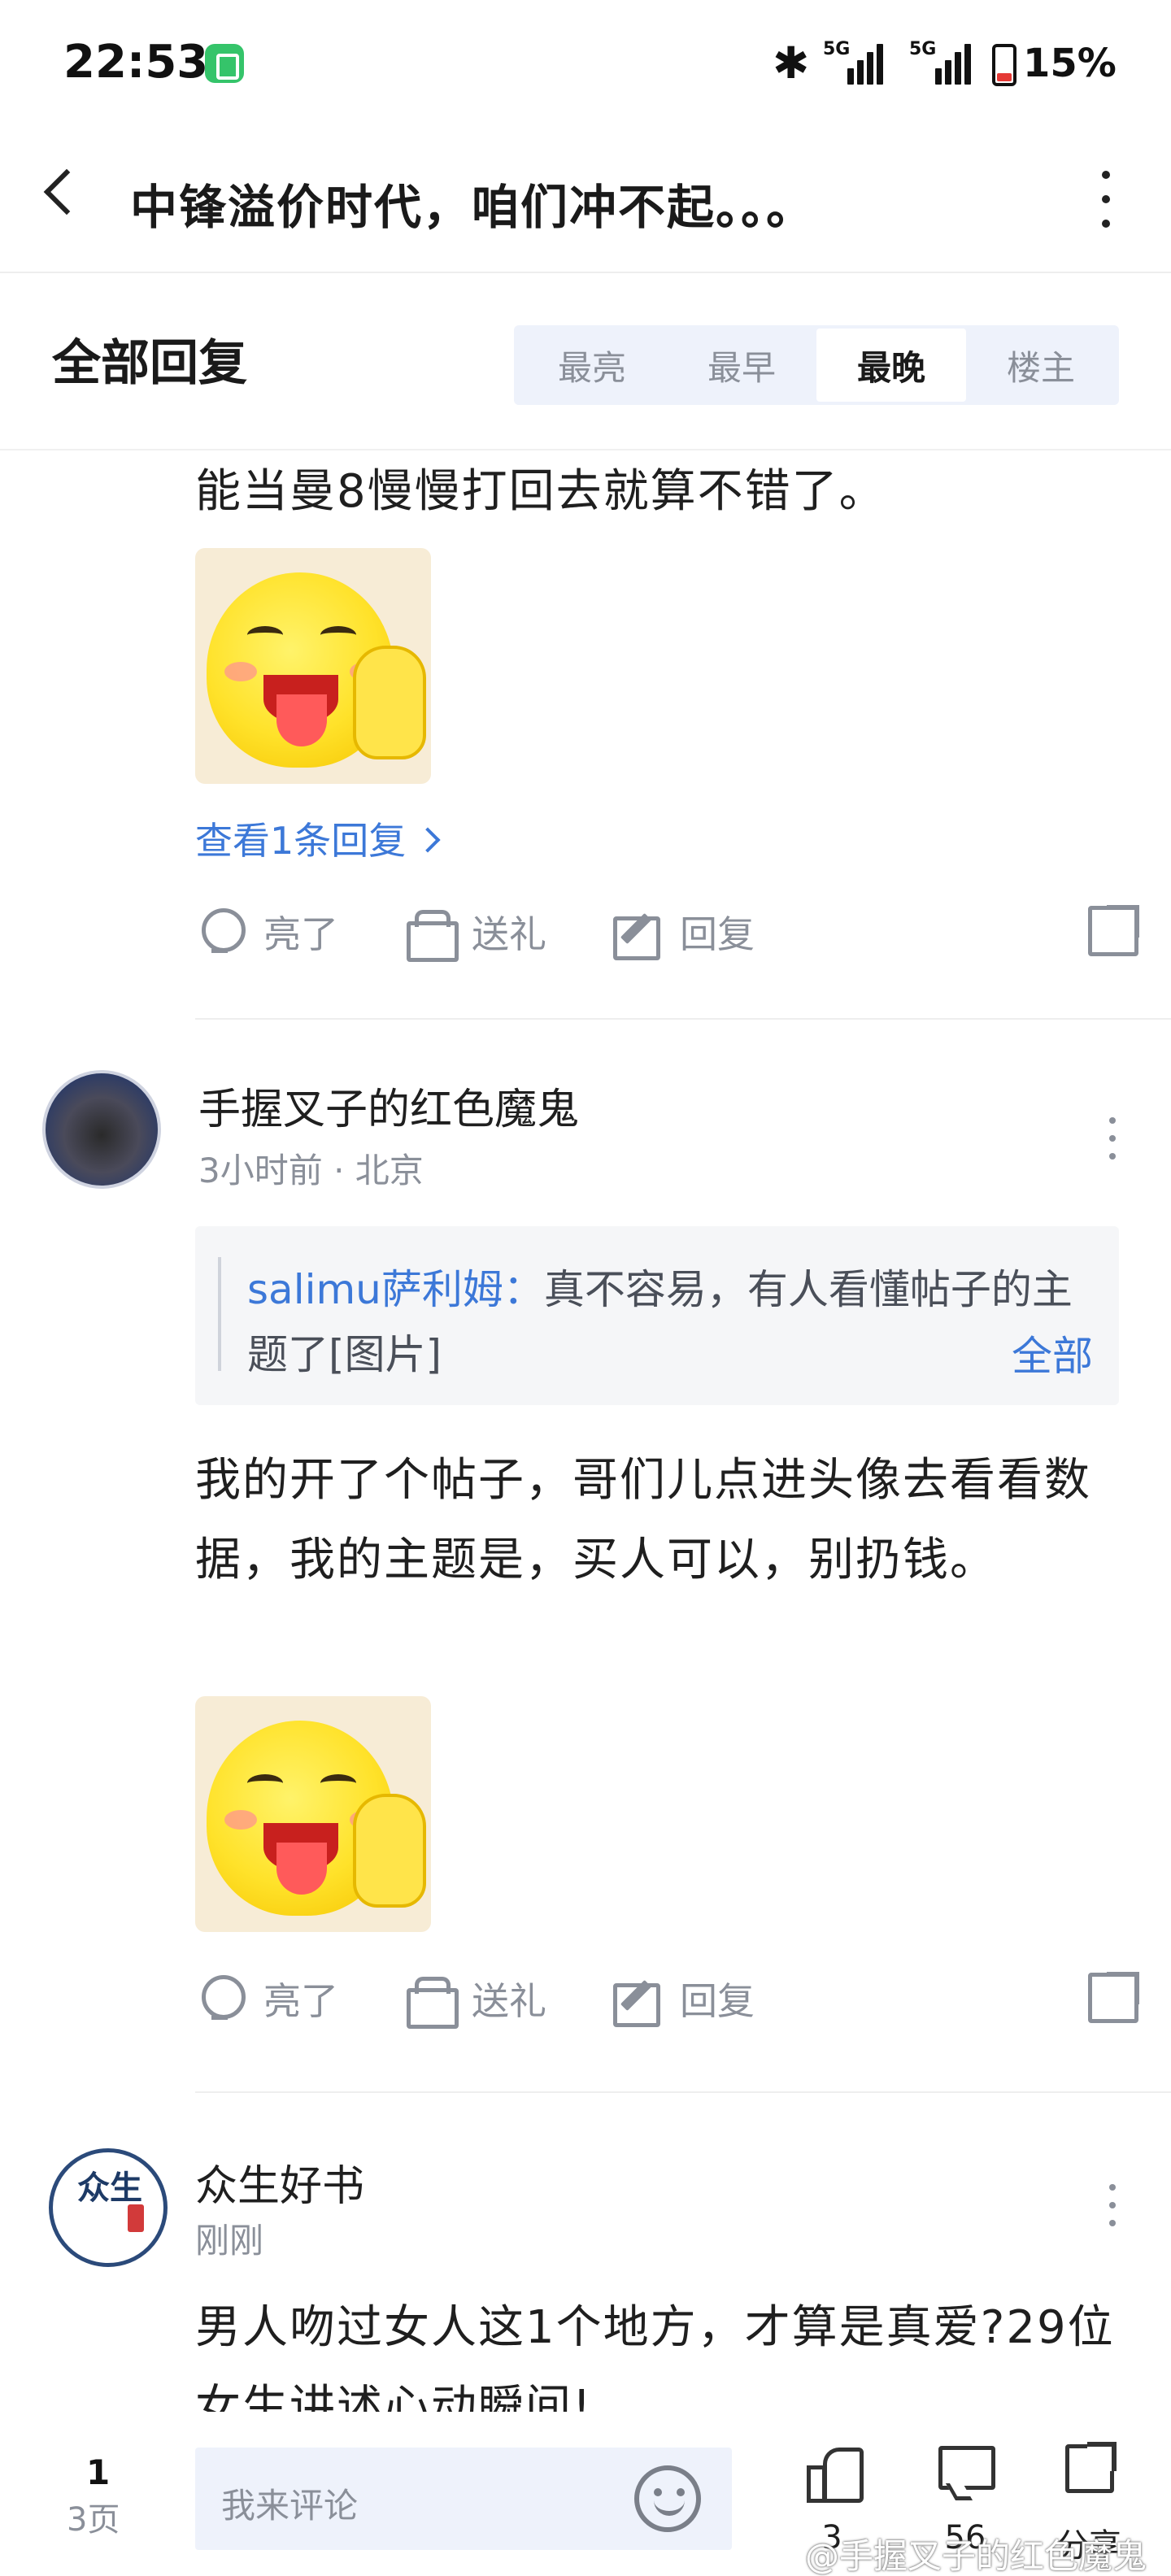 This screenshot has width=1171, height=2576. I want to click on replies-header: 全部回复 最亮 最早 最晚 楼主, so click(585, 362).